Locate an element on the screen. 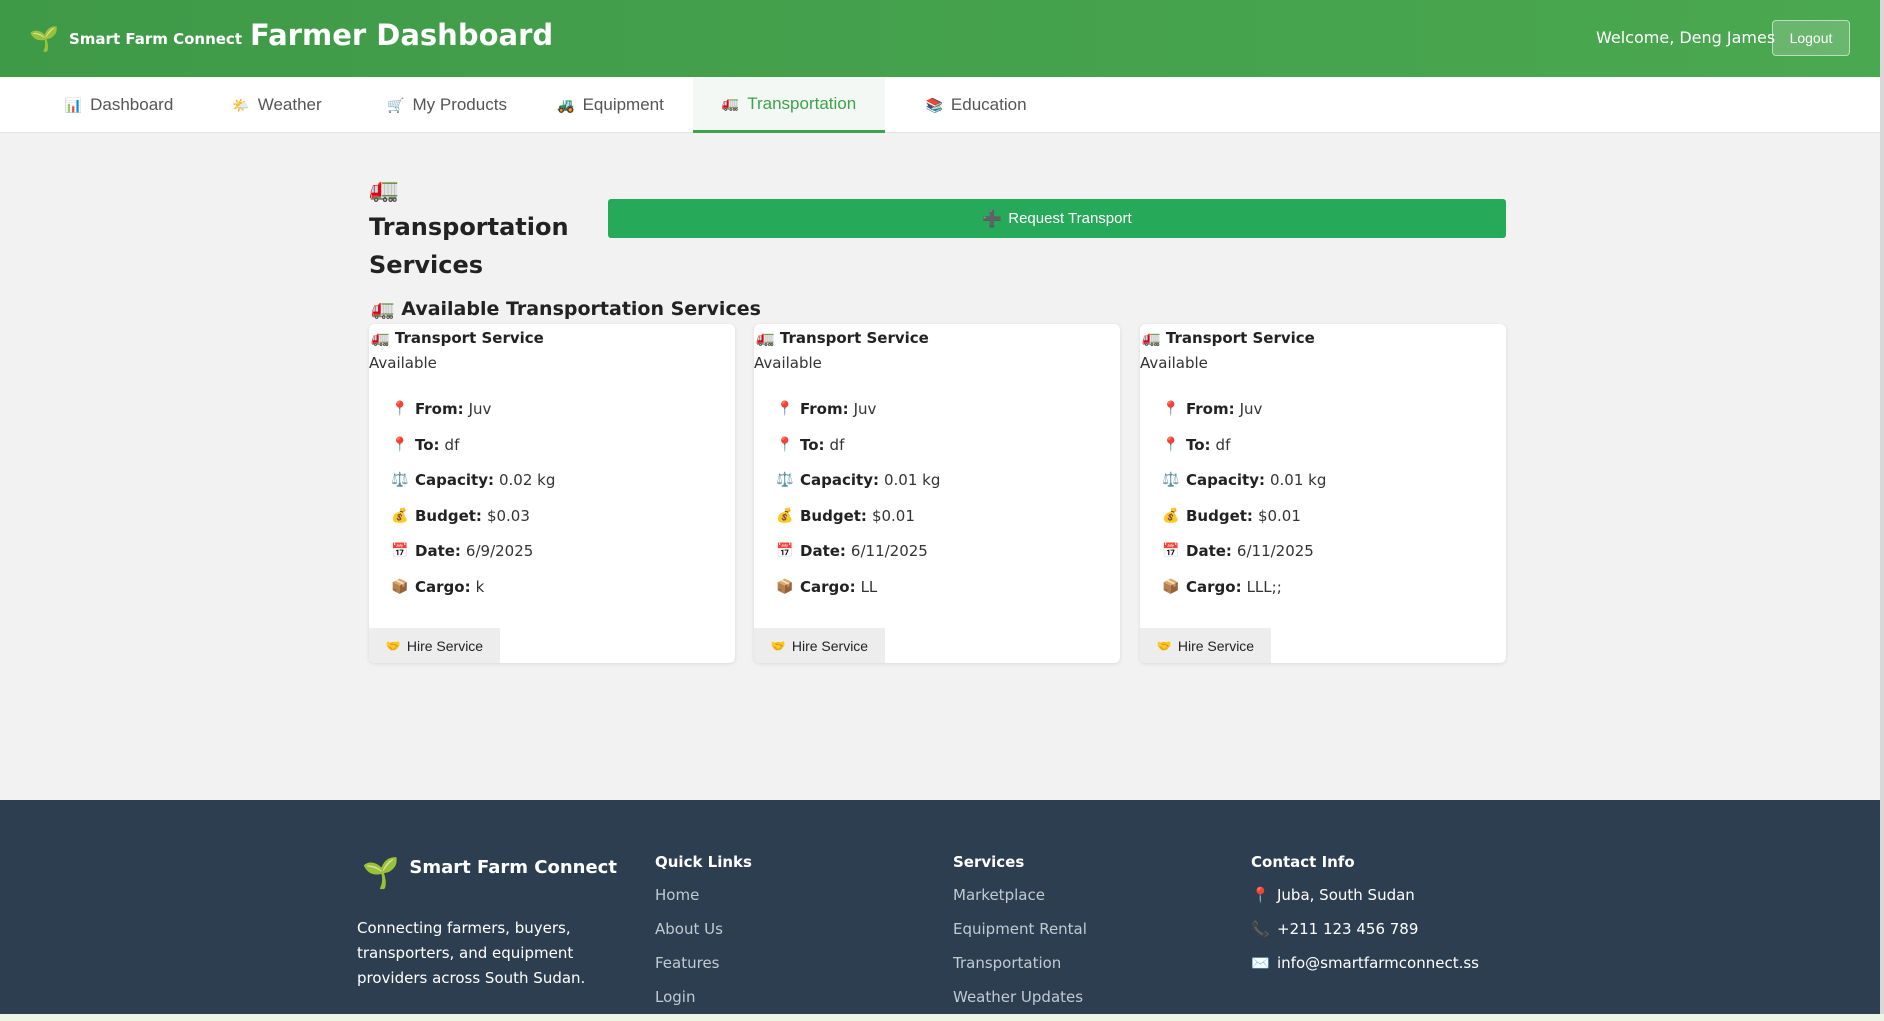 Image resolution: width=1884 pixels, height=1021 pixels. contact-text: +211 123 456 789 is located at coordinates (1348, 929).